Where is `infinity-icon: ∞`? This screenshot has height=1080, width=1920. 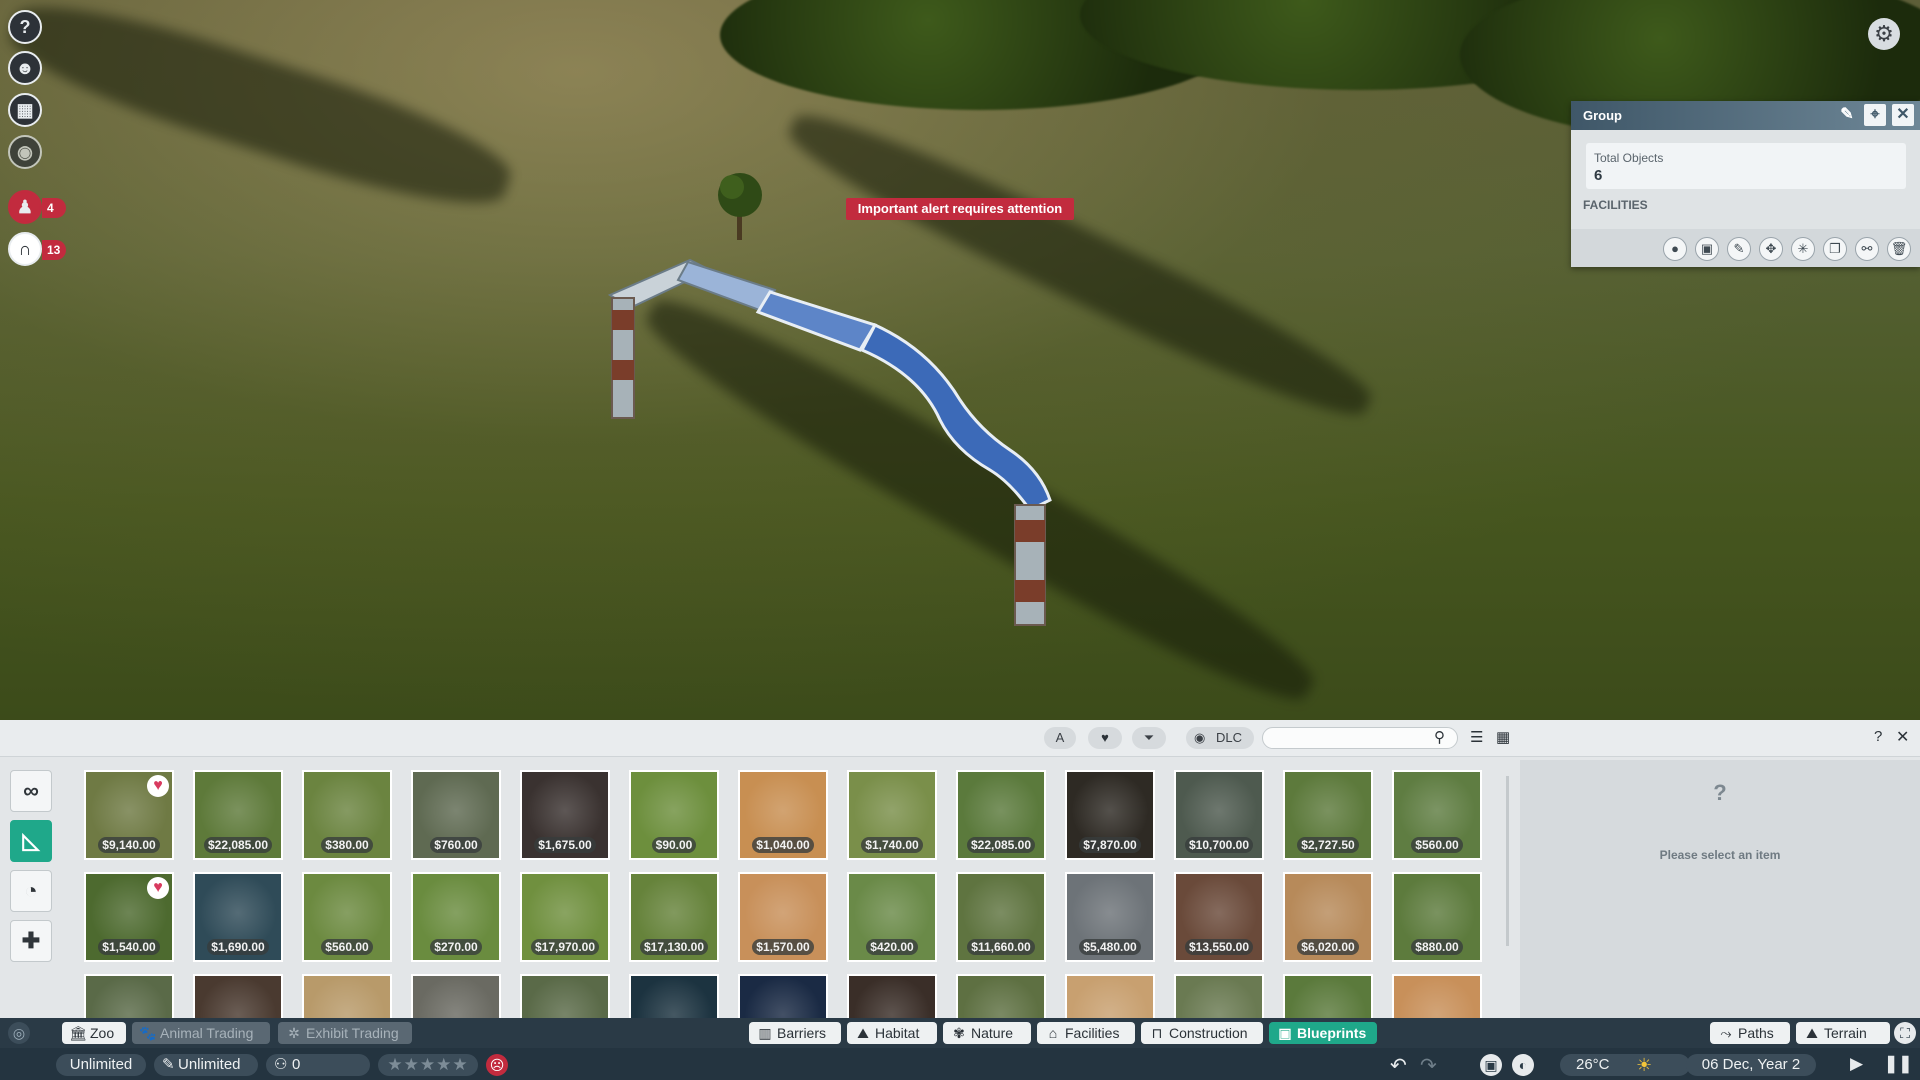
infinity-icon: ∞ is located at coordinates (31, 791).